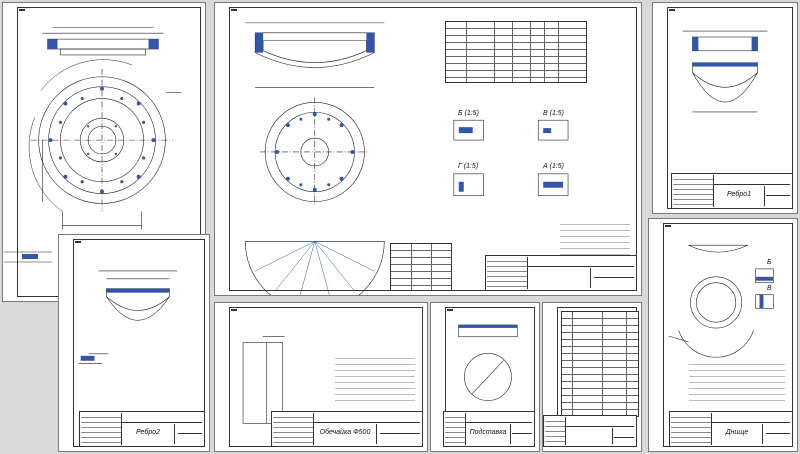  I want to click on sheet-5: Обечайка Ф500, so click(321, 377).